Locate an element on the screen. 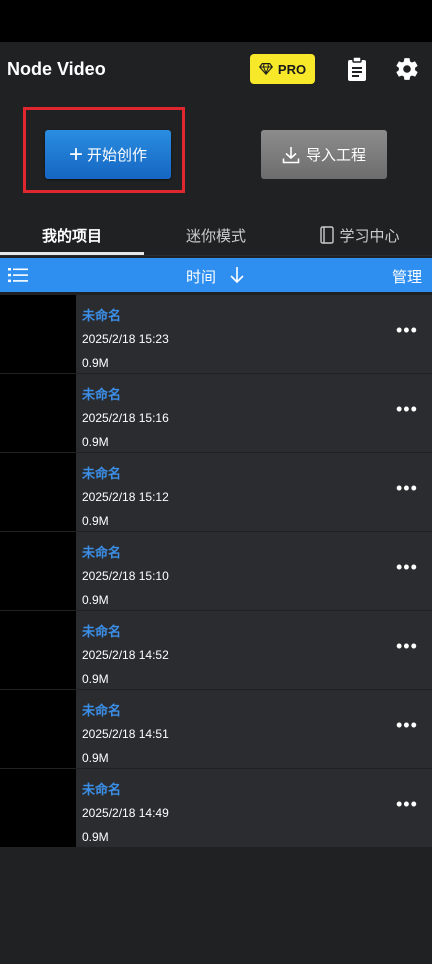 This screenshot has width=432, height=964. pro-label: PRO is located at coordinates (292, 69).